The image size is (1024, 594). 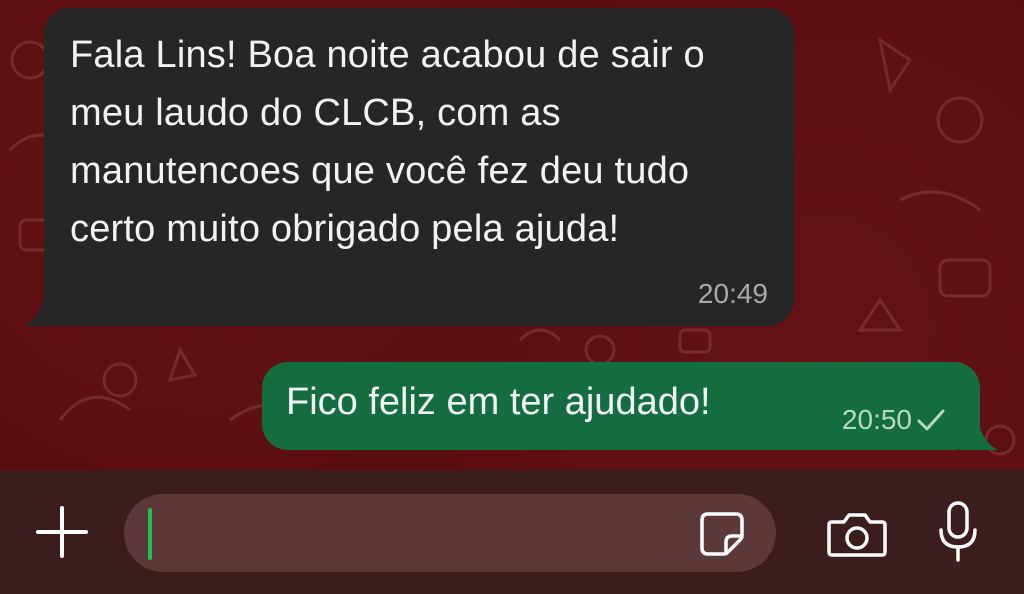 What do you see at coordinates (62, 532) in the screenshot?
I see `plus-icon` at bounding box center [62, 532].